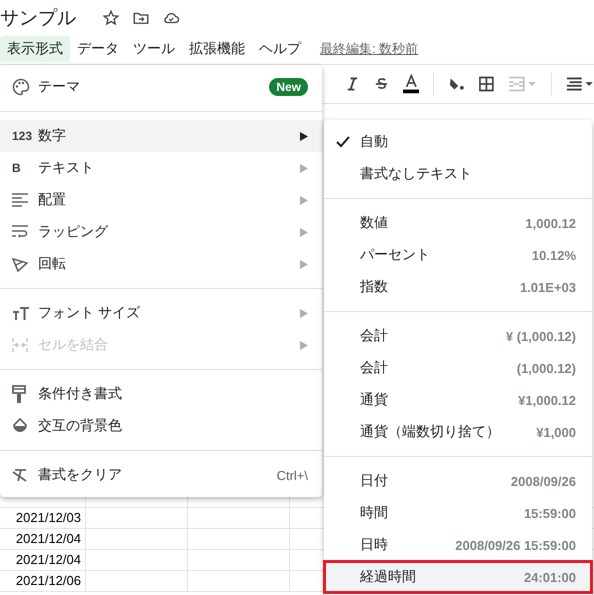  I want to click on menu-item: B テキスト, so click(161, 168).